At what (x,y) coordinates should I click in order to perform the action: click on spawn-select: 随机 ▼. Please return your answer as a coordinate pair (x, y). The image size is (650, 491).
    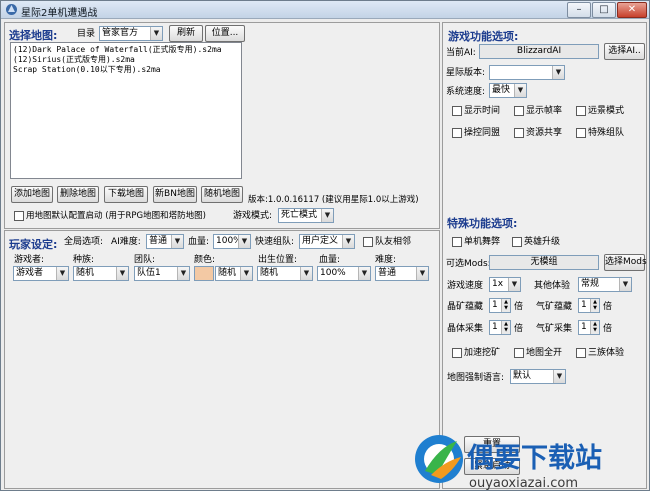
    Looking at the image, I should click on (285, 273).